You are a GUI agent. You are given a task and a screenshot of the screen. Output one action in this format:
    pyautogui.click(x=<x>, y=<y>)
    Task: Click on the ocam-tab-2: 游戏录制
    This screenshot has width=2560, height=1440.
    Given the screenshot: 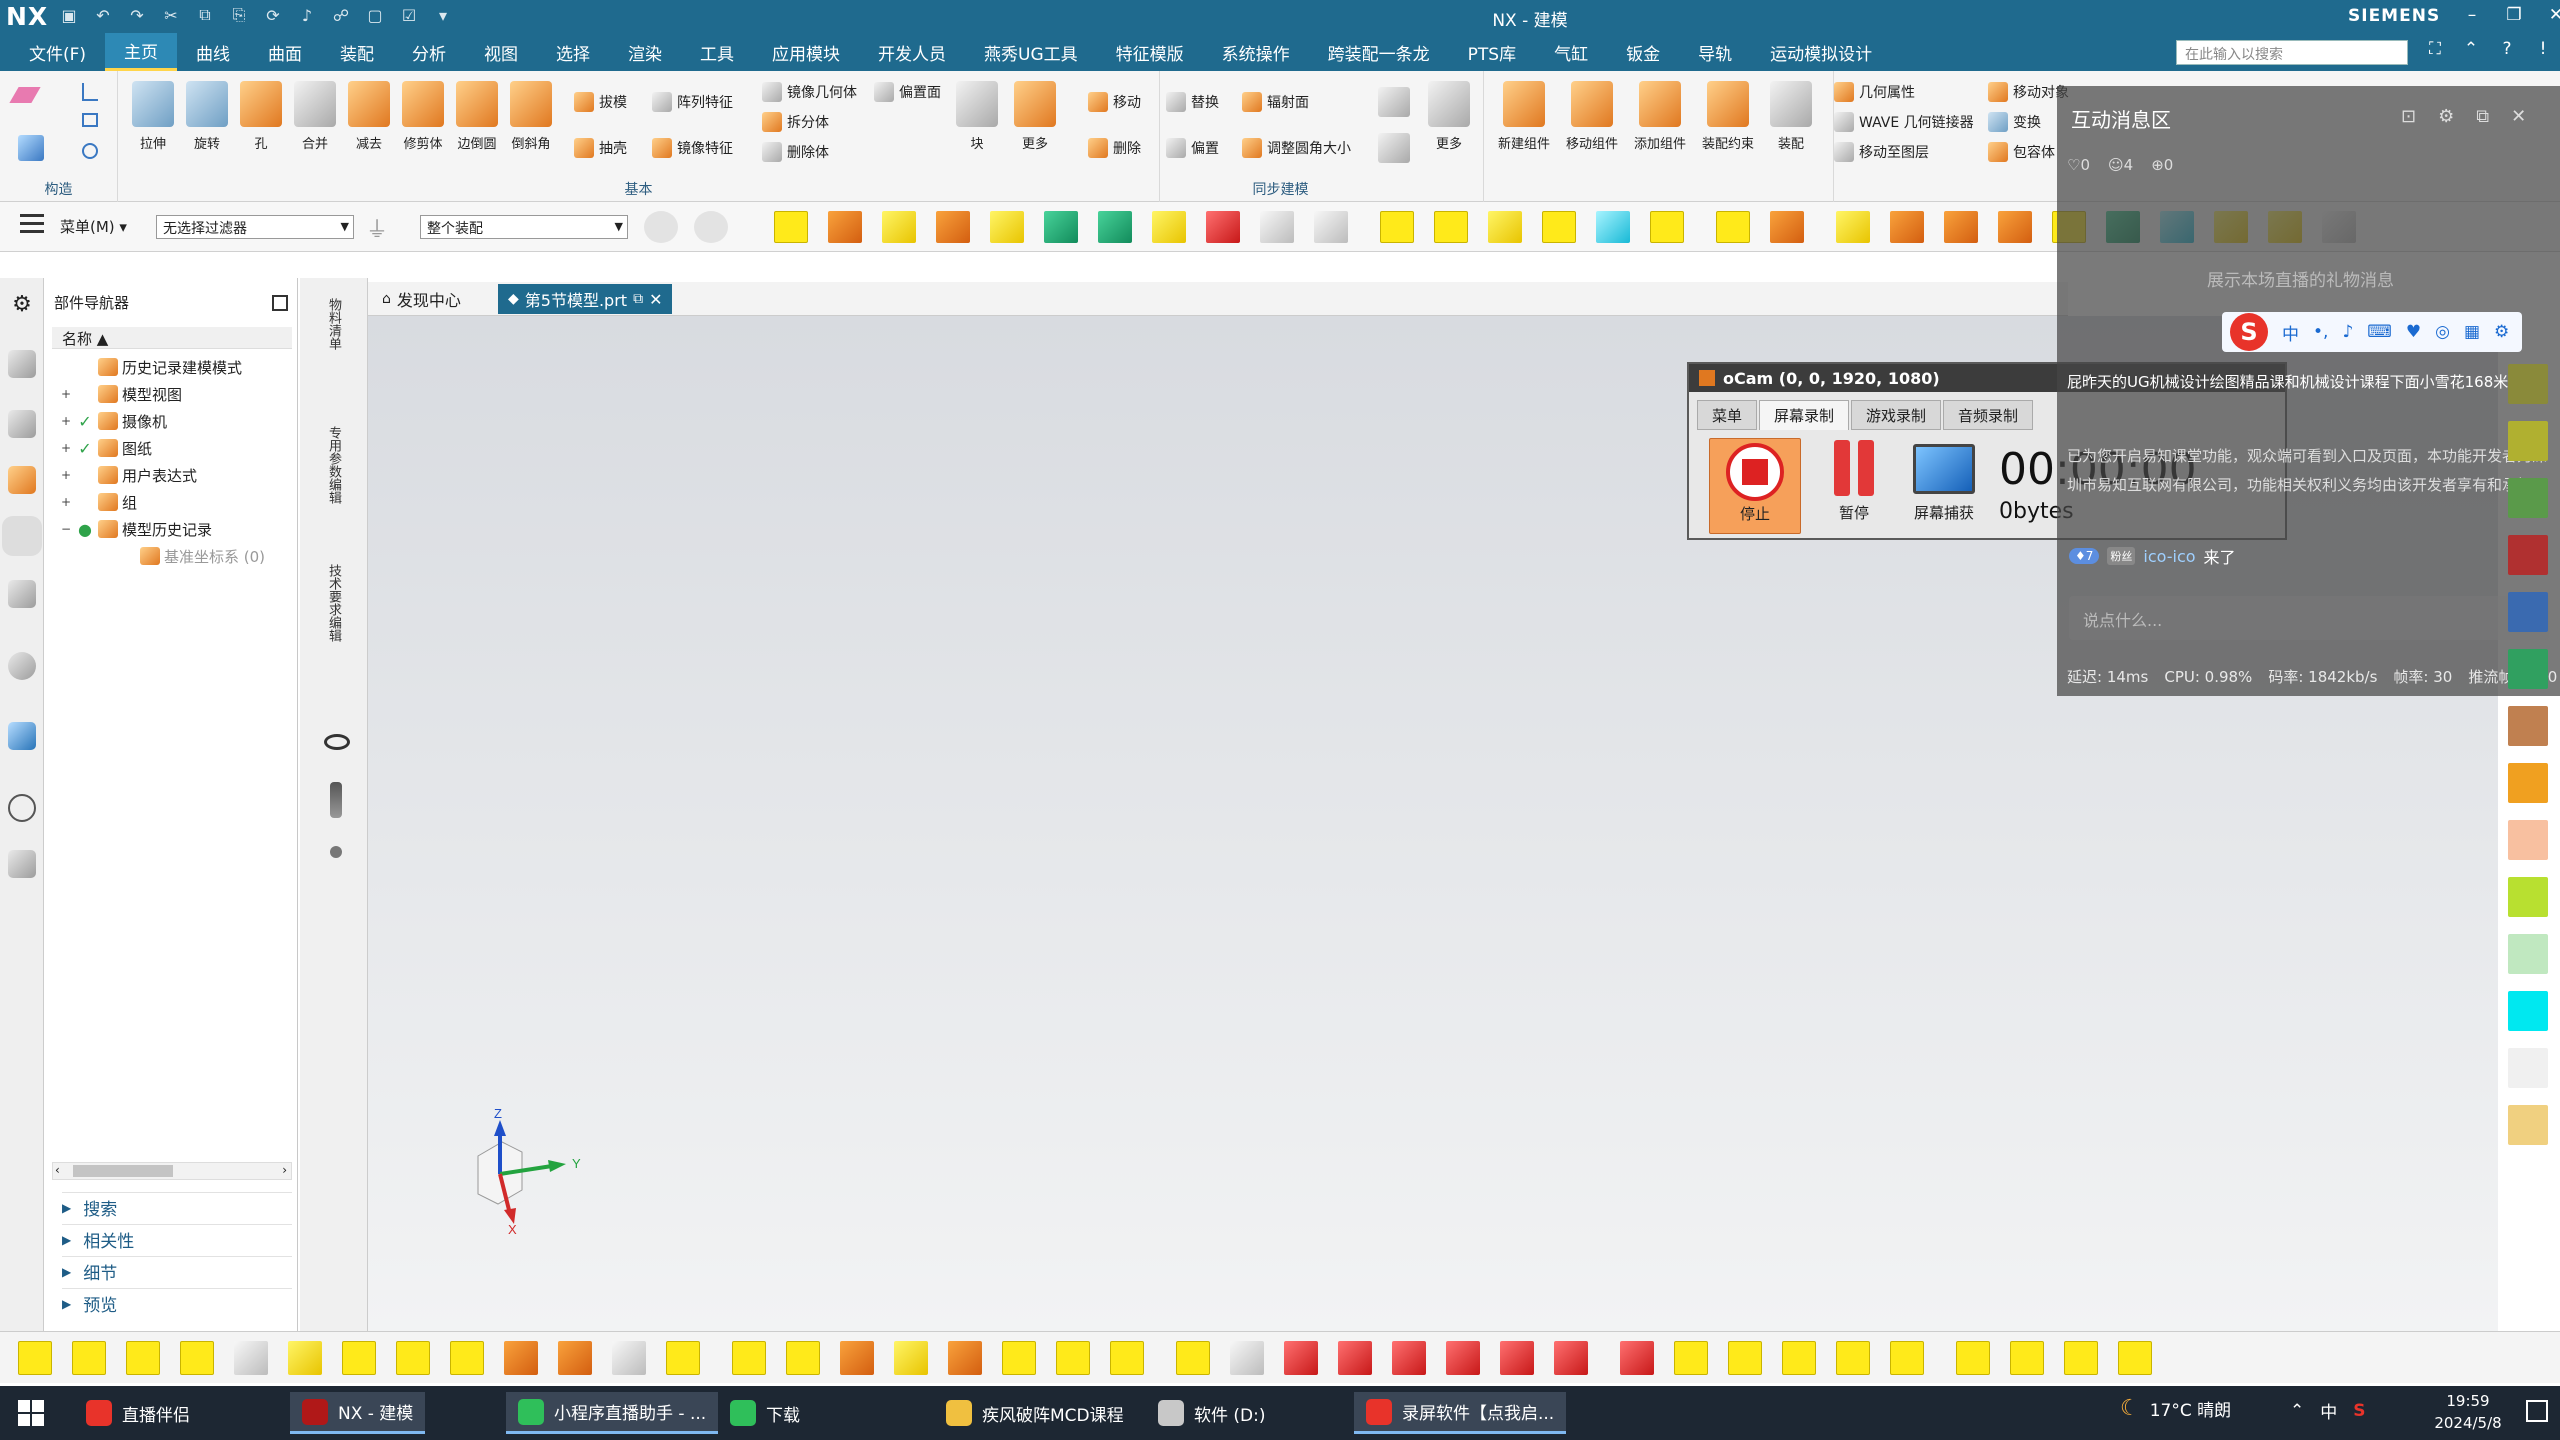 What is the action you would take?
    pyautogui.click(x=1896, y=415)
    